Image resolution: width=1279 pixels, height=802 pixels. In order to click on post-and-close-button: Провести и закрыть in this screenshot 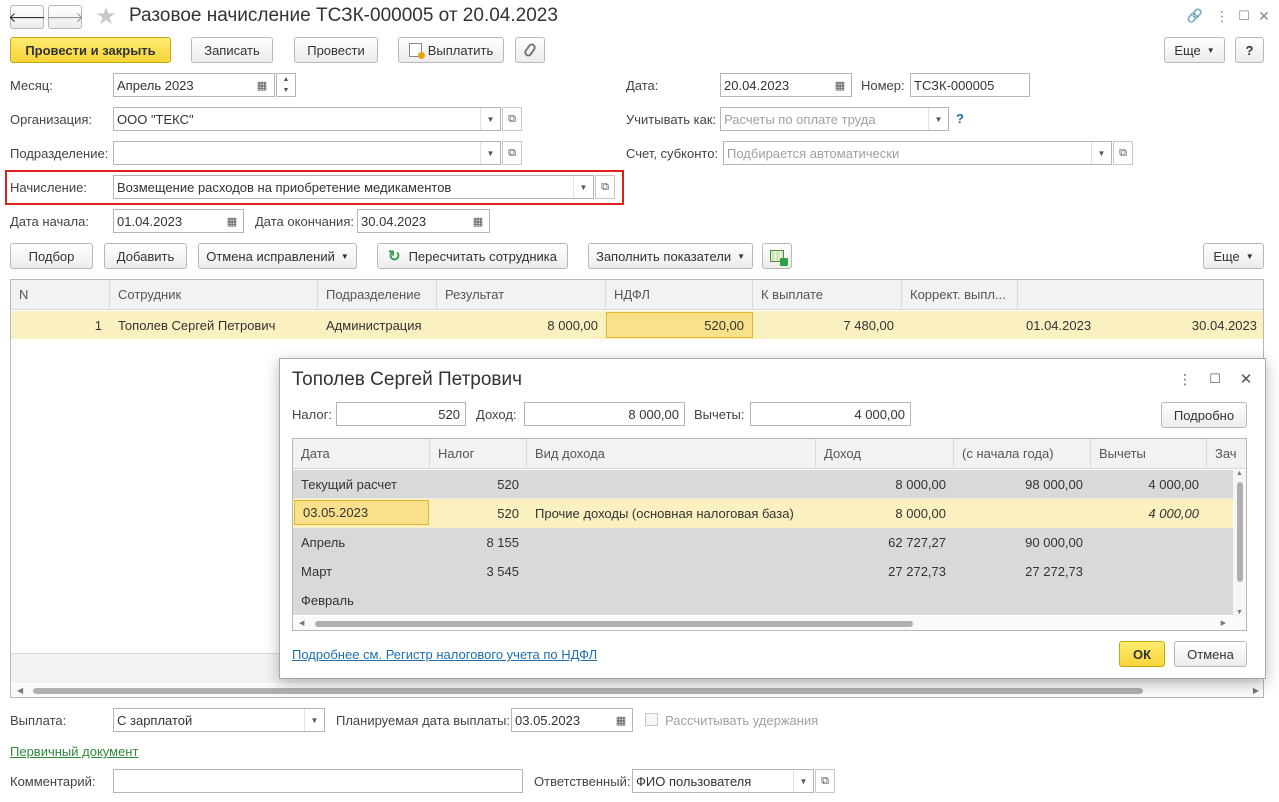, I will do `click(90, 50)`.